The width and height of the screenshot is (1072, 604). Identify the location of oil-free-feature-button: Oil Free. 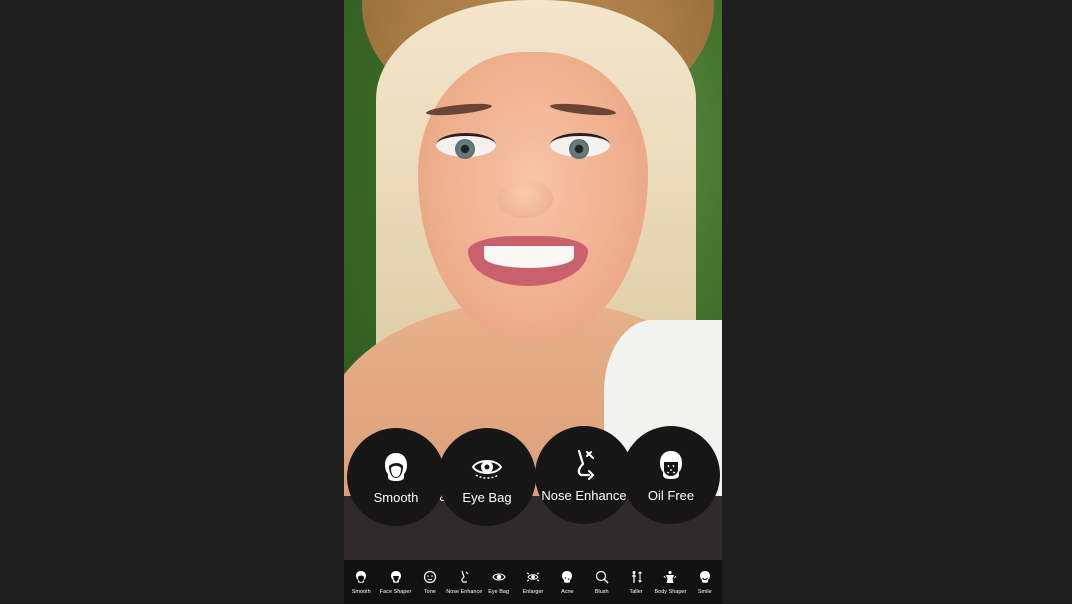
(671, 475).